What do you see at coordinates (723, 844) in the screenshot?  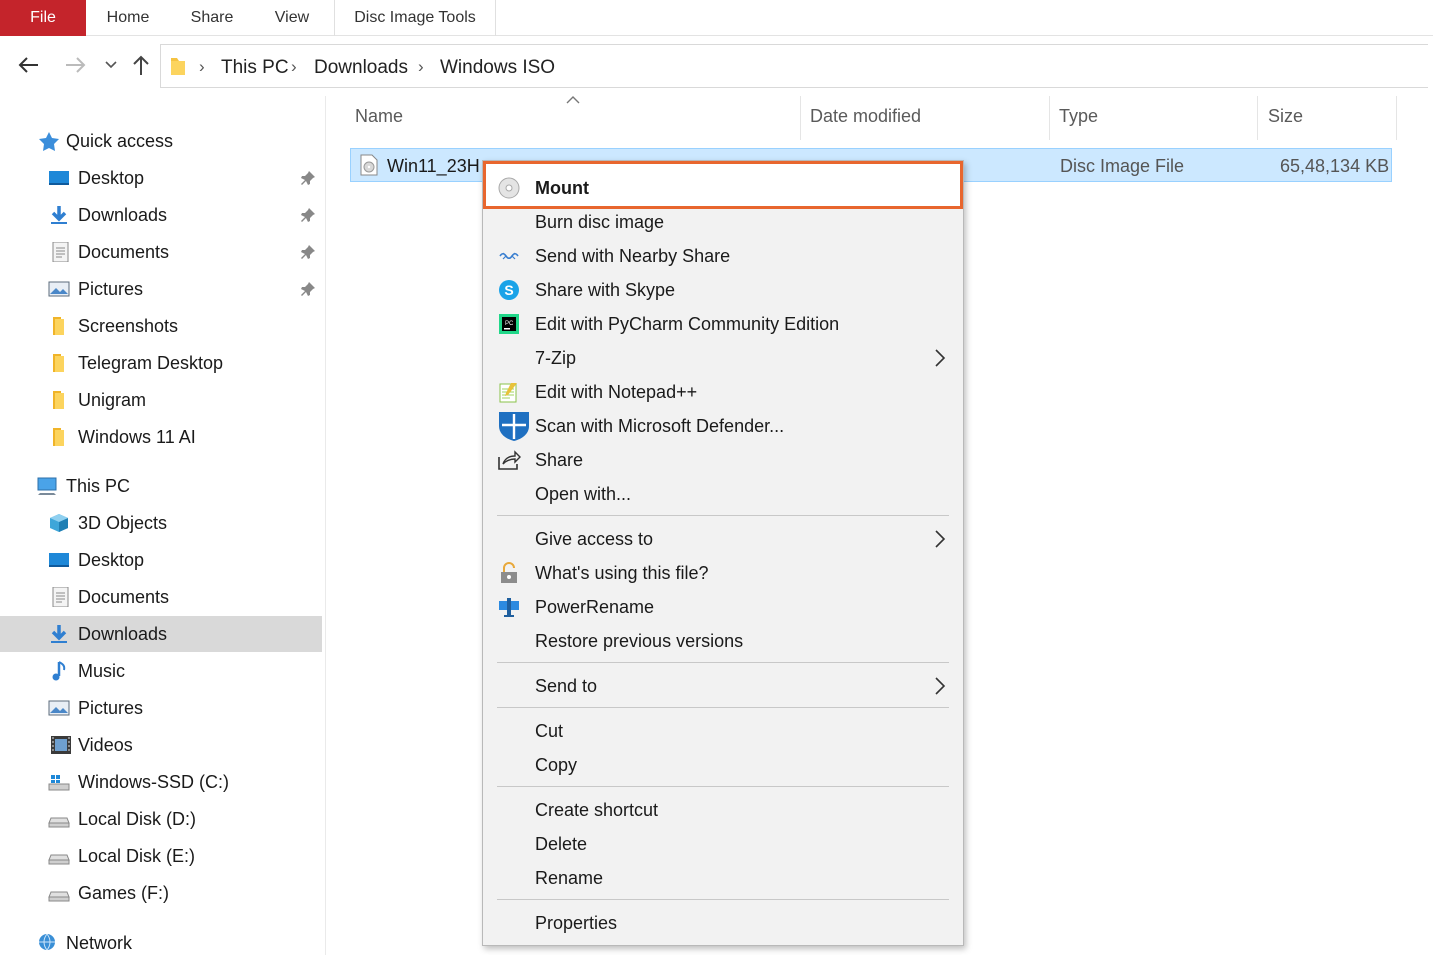 I see `menu-item-delete: Delete` at bounding box center [723, 844].